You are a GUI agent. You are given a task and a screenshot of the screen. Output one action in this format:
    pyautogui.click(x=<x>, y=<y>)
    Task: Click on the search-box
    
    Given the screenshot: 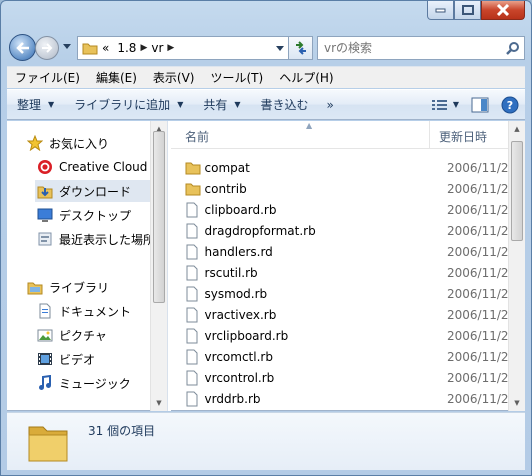 What is the action you would take?
    pyautogui.click(x=421, y=48)
    